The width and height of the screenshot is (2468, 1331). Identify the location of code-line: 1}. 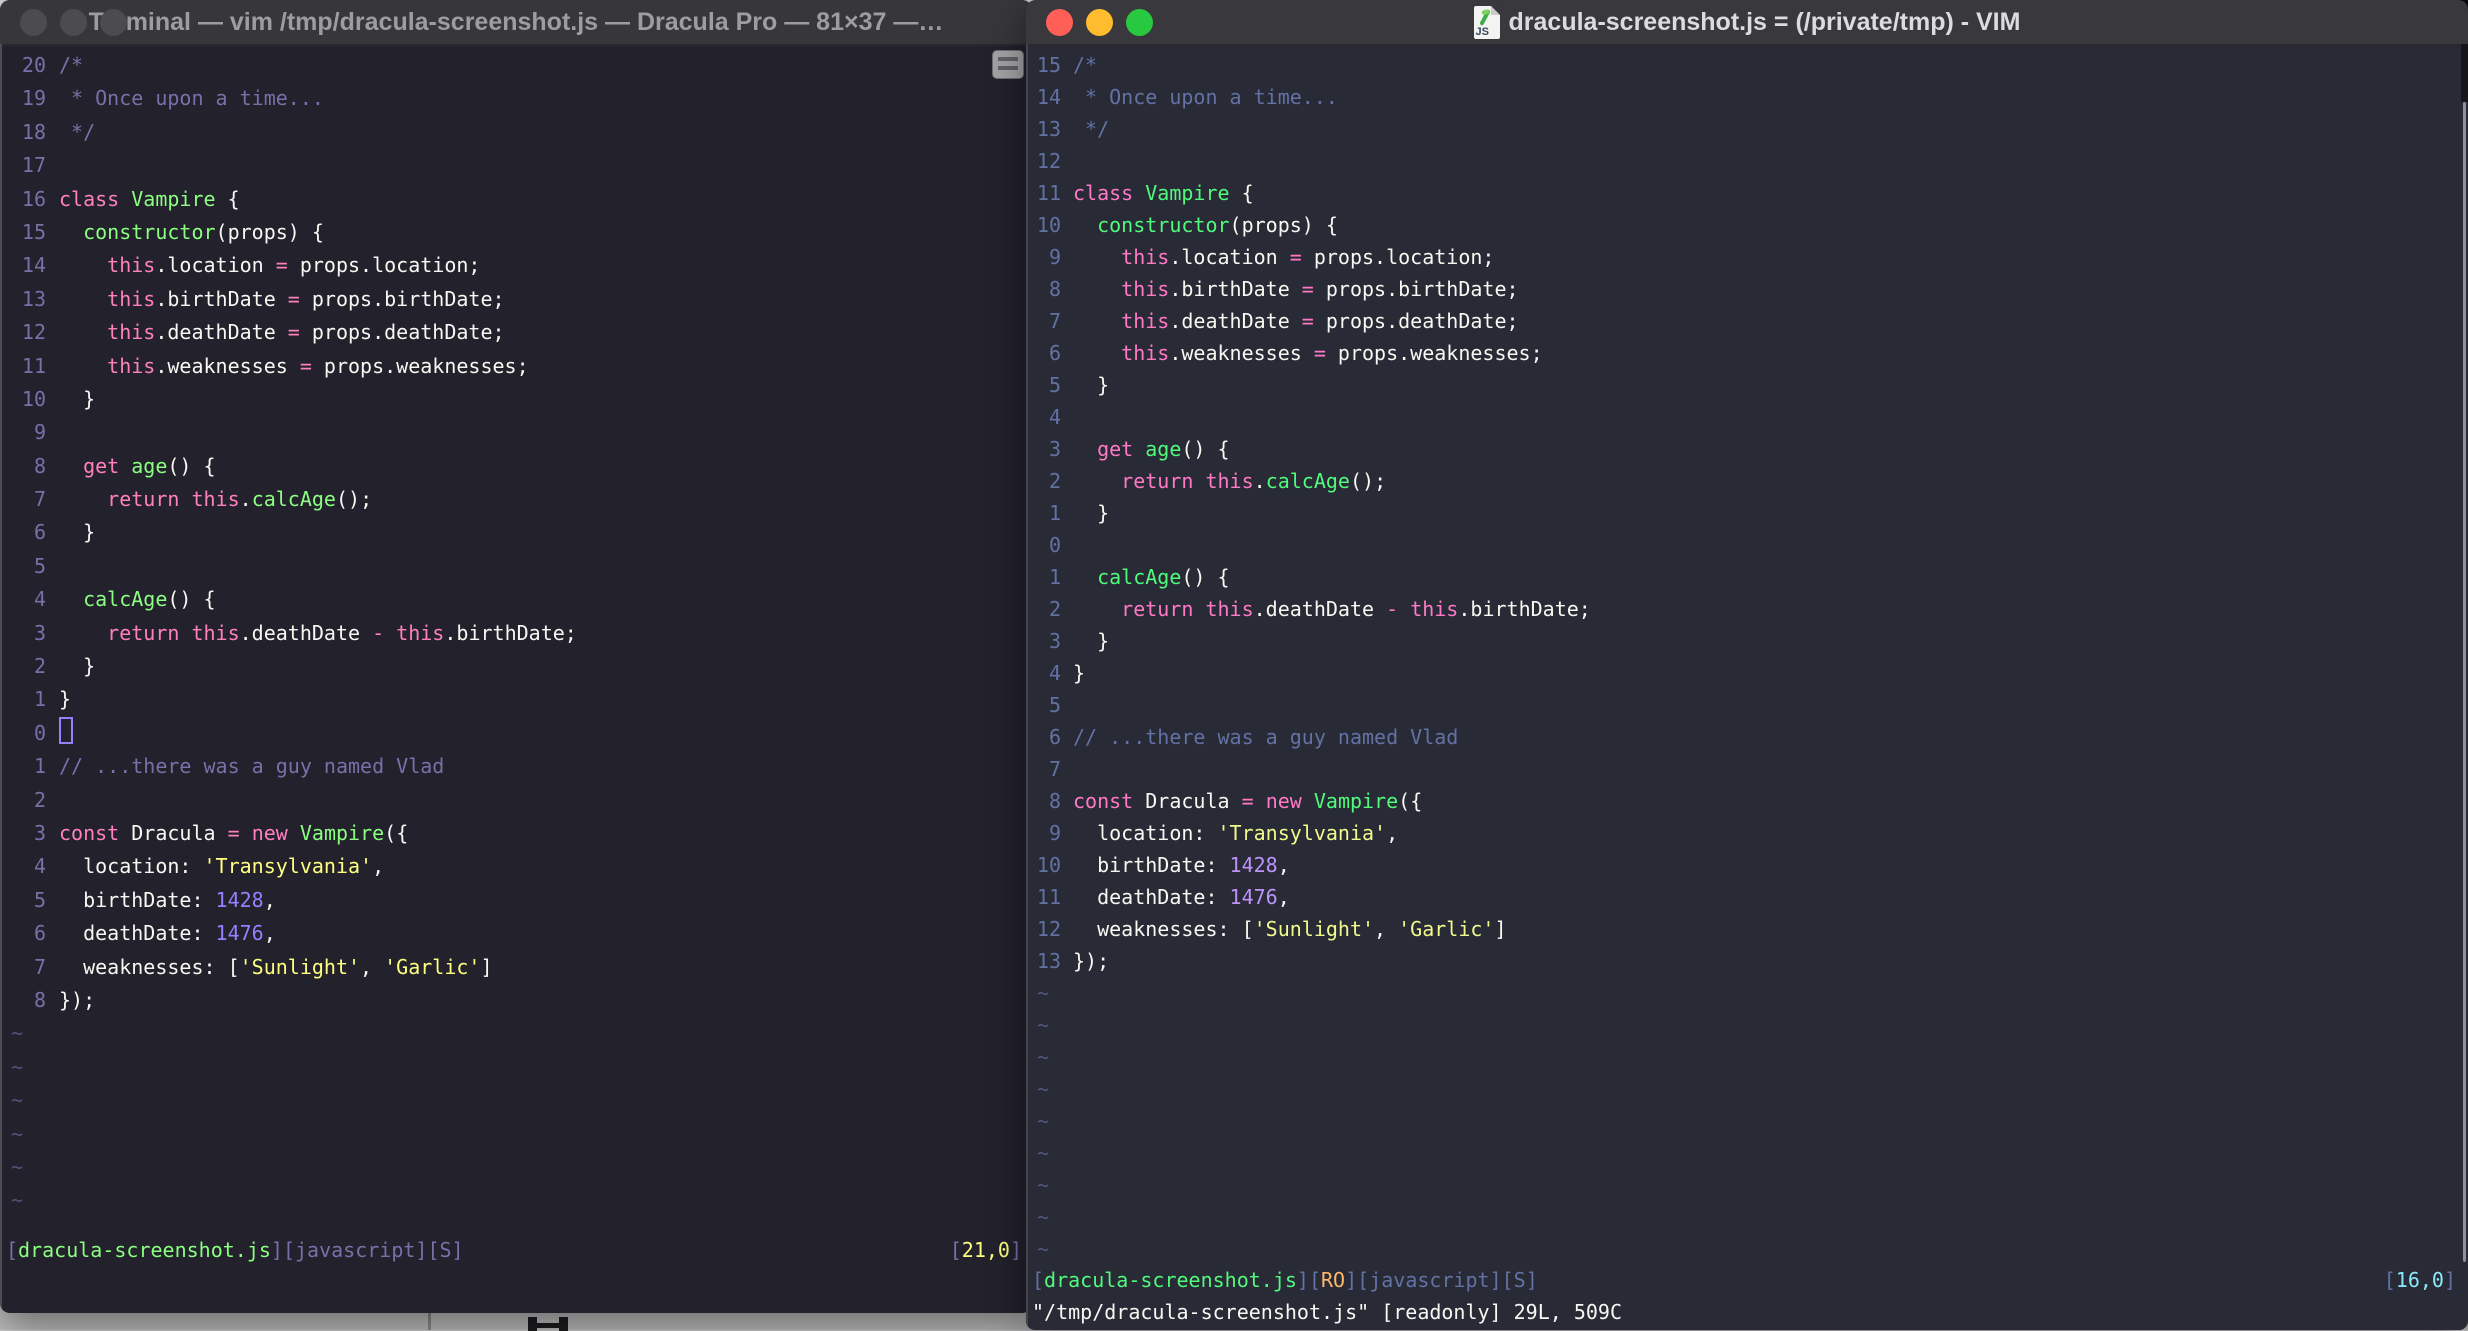
(517, 699).